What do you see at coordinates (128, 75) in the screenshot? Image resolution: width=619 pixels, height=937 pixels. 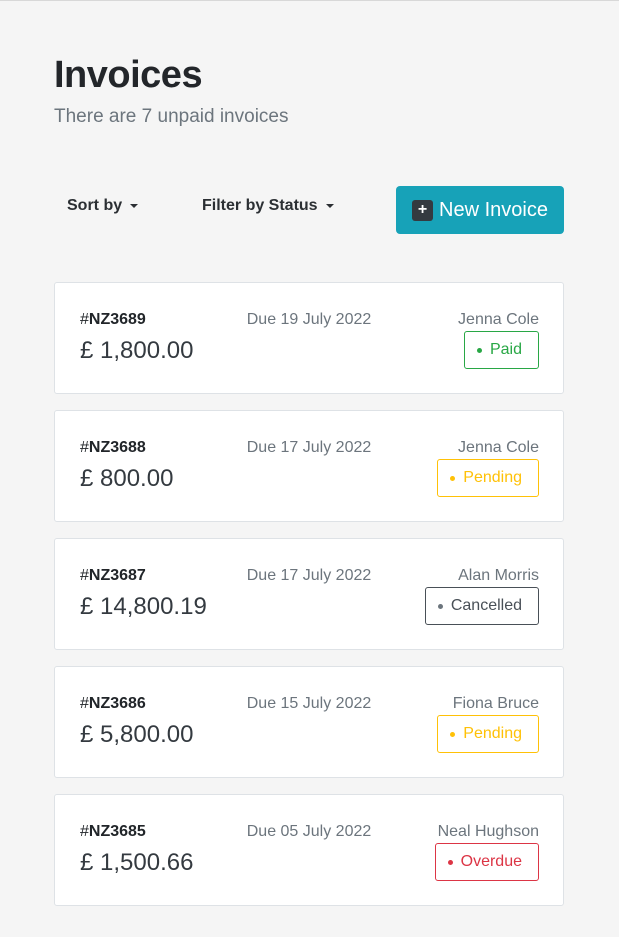 I see `page-title: Invoices` at bounding box center [128, 75].